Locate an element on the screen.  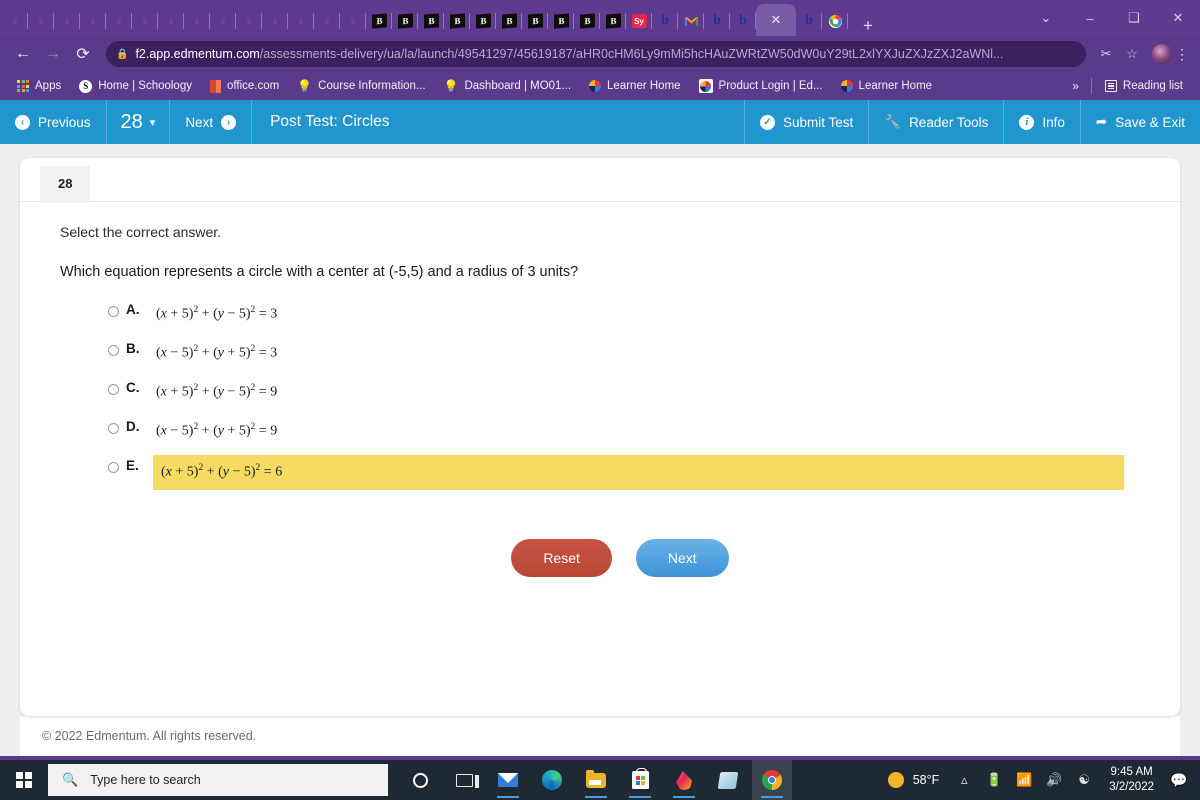
tab-course-3: ♀ is located at coordinates (67, 21).